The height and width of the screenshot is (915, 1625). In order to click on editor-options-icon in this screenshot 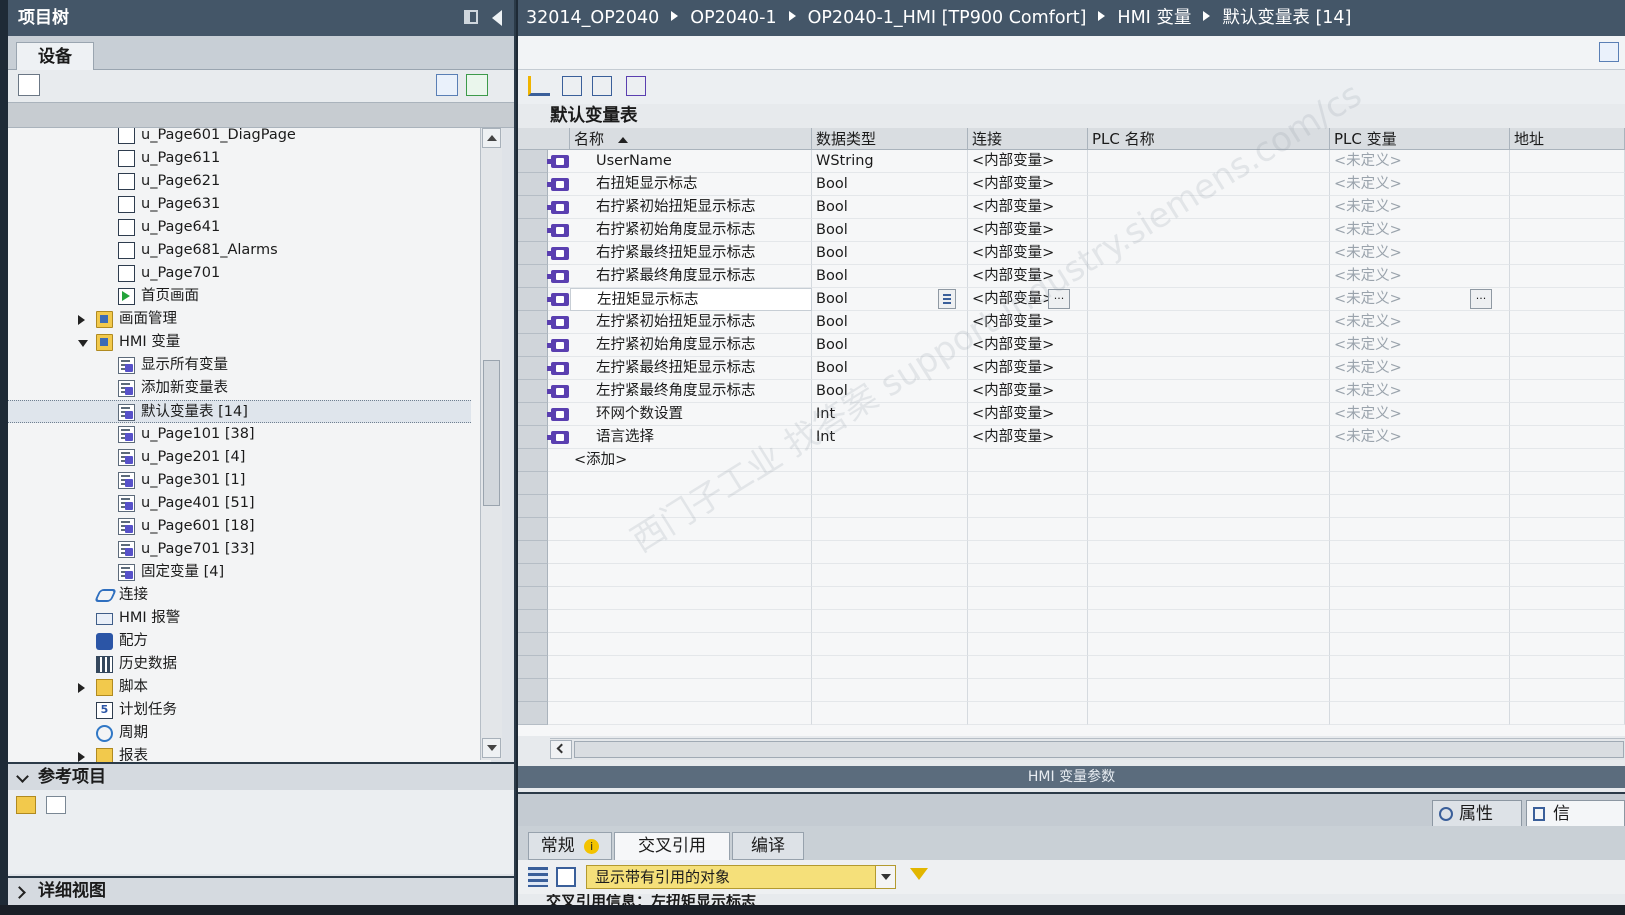, I will do `click(1609, 52)`.